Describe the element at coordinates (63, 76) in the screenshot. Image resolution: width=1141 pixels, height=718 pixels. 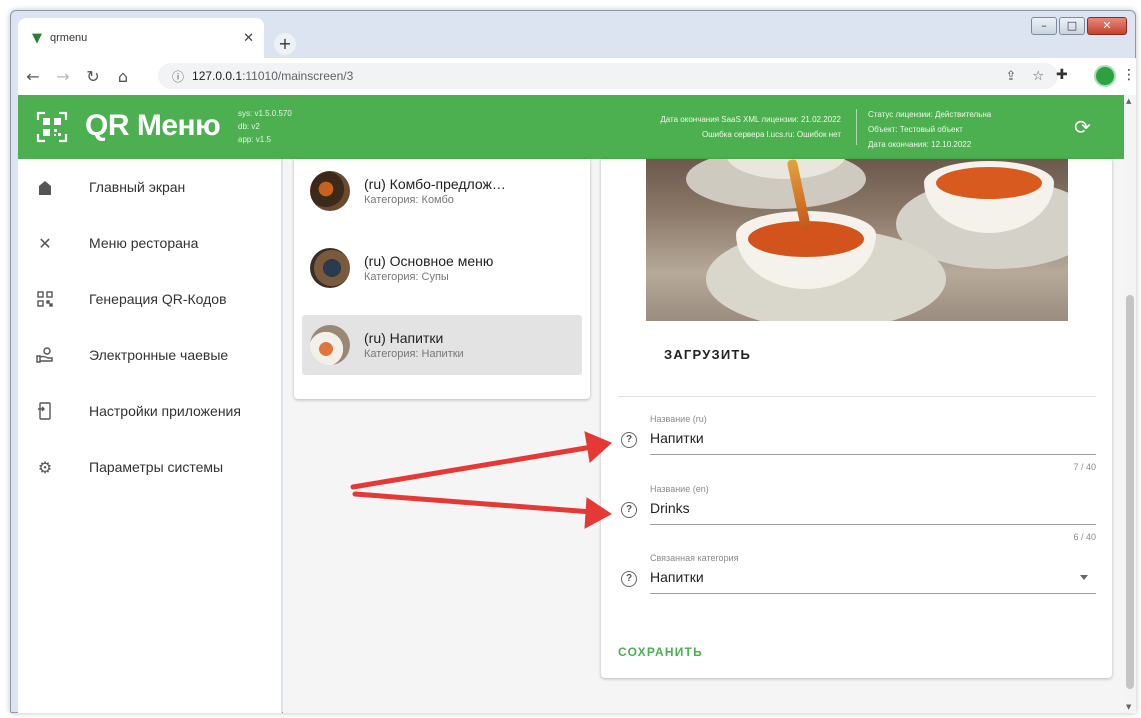
I see `forward-icon: →` at that location.